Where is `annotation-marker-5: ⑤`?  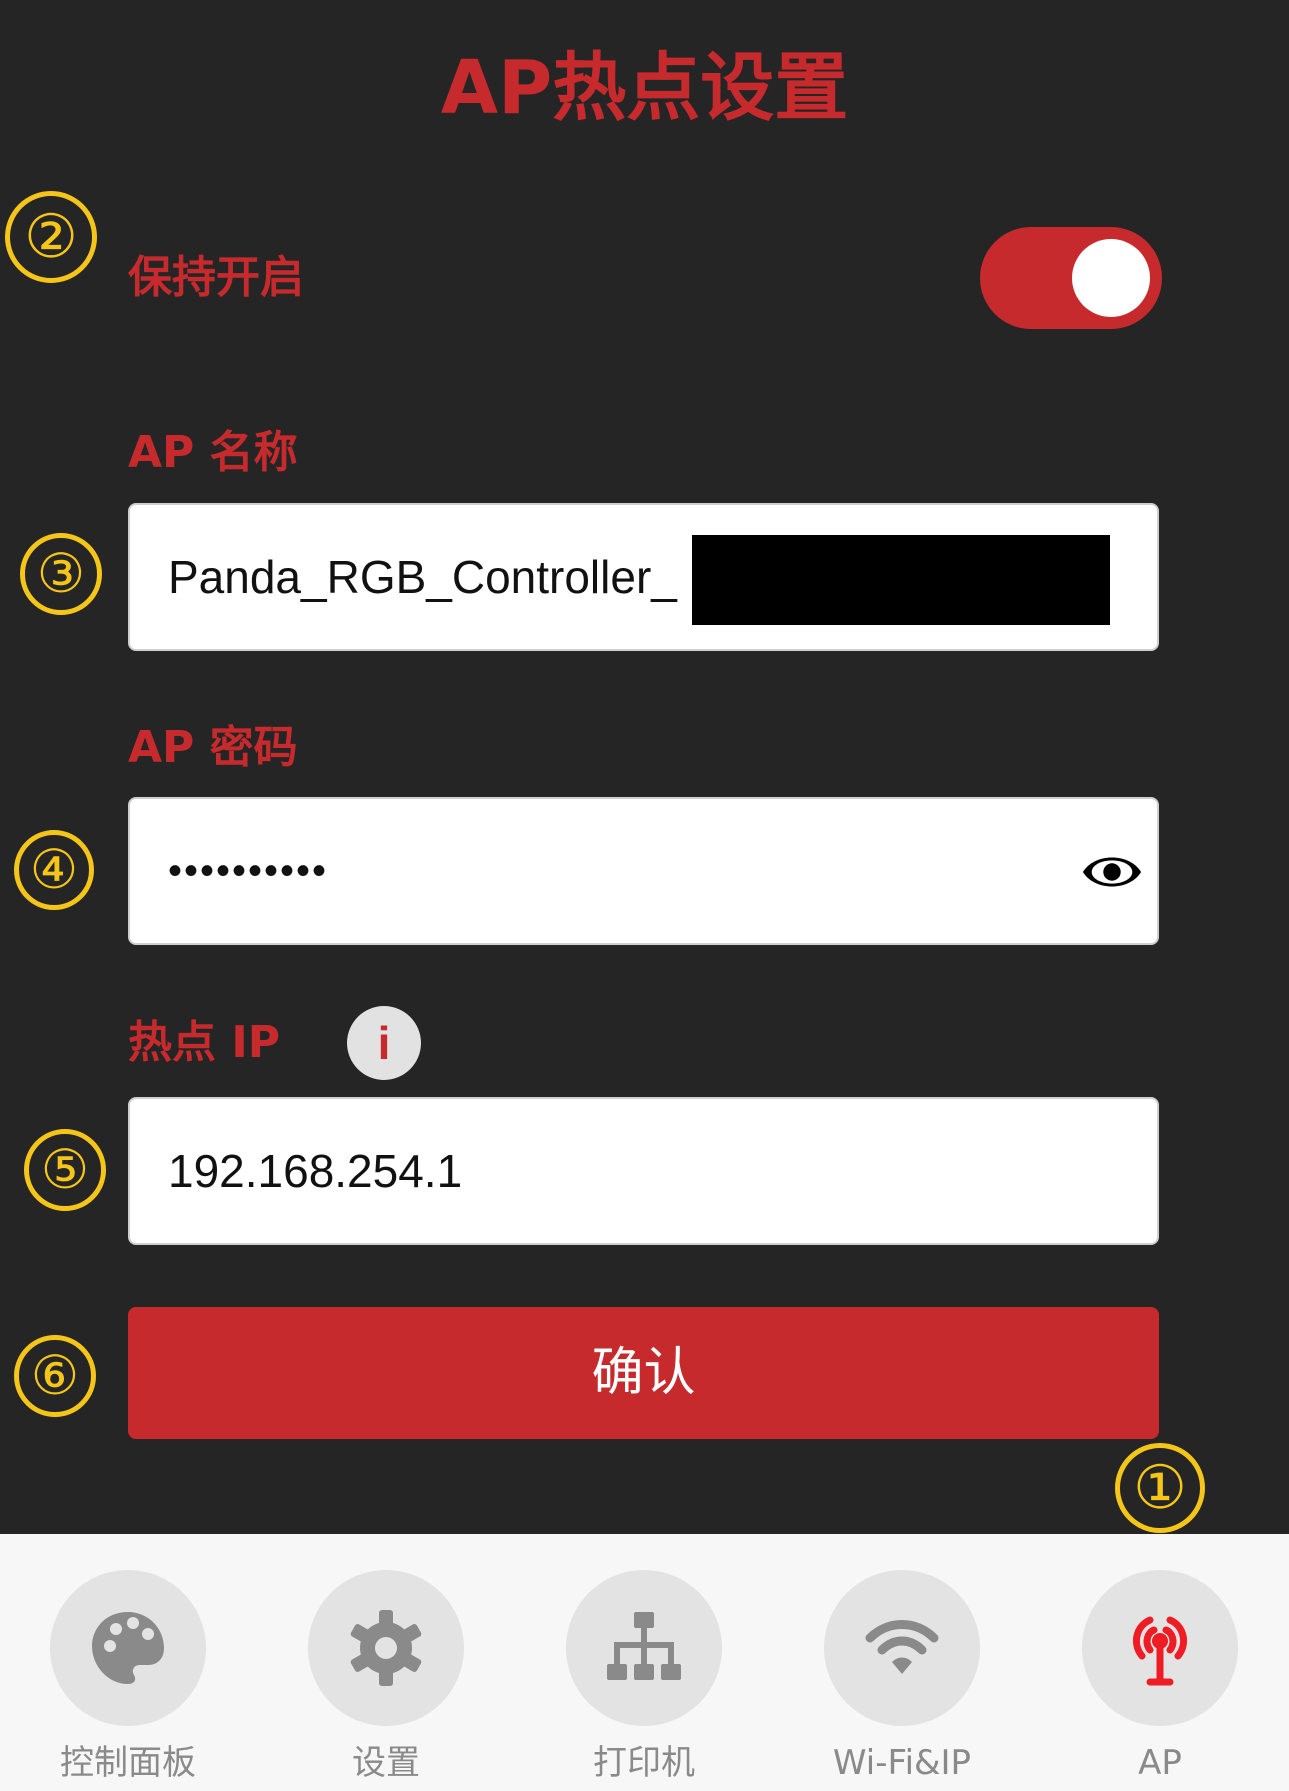 annotation-marker-5: ⑤ is located at coordinates (65, 1170).